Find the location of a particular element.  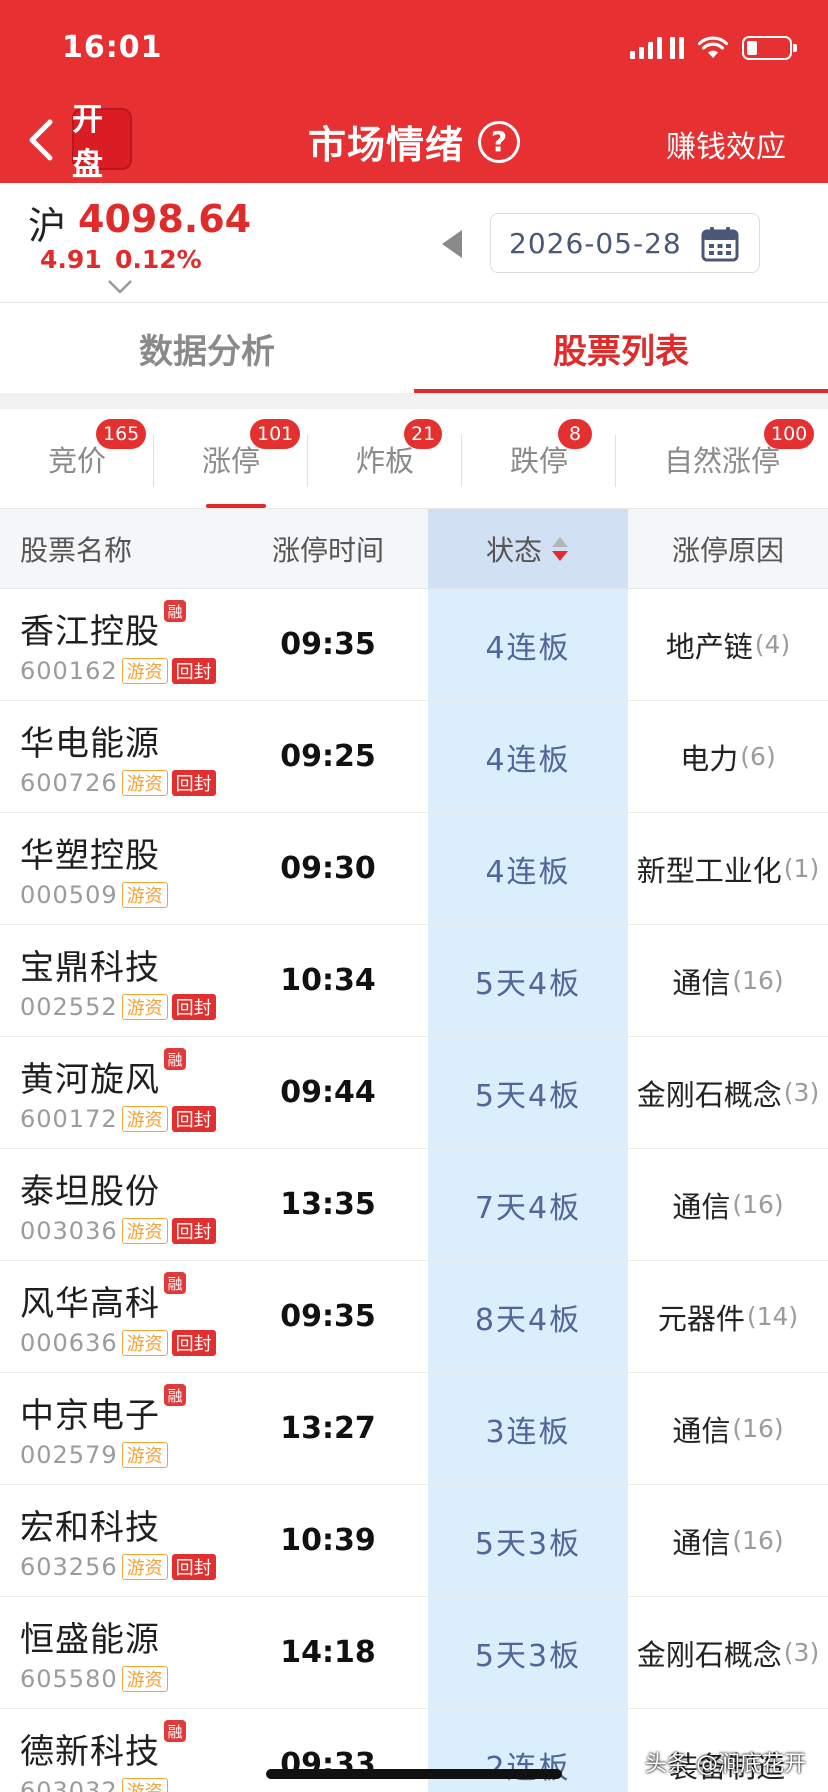

header-limit-time: 涨停时间 is located at coordinates (328, 548).